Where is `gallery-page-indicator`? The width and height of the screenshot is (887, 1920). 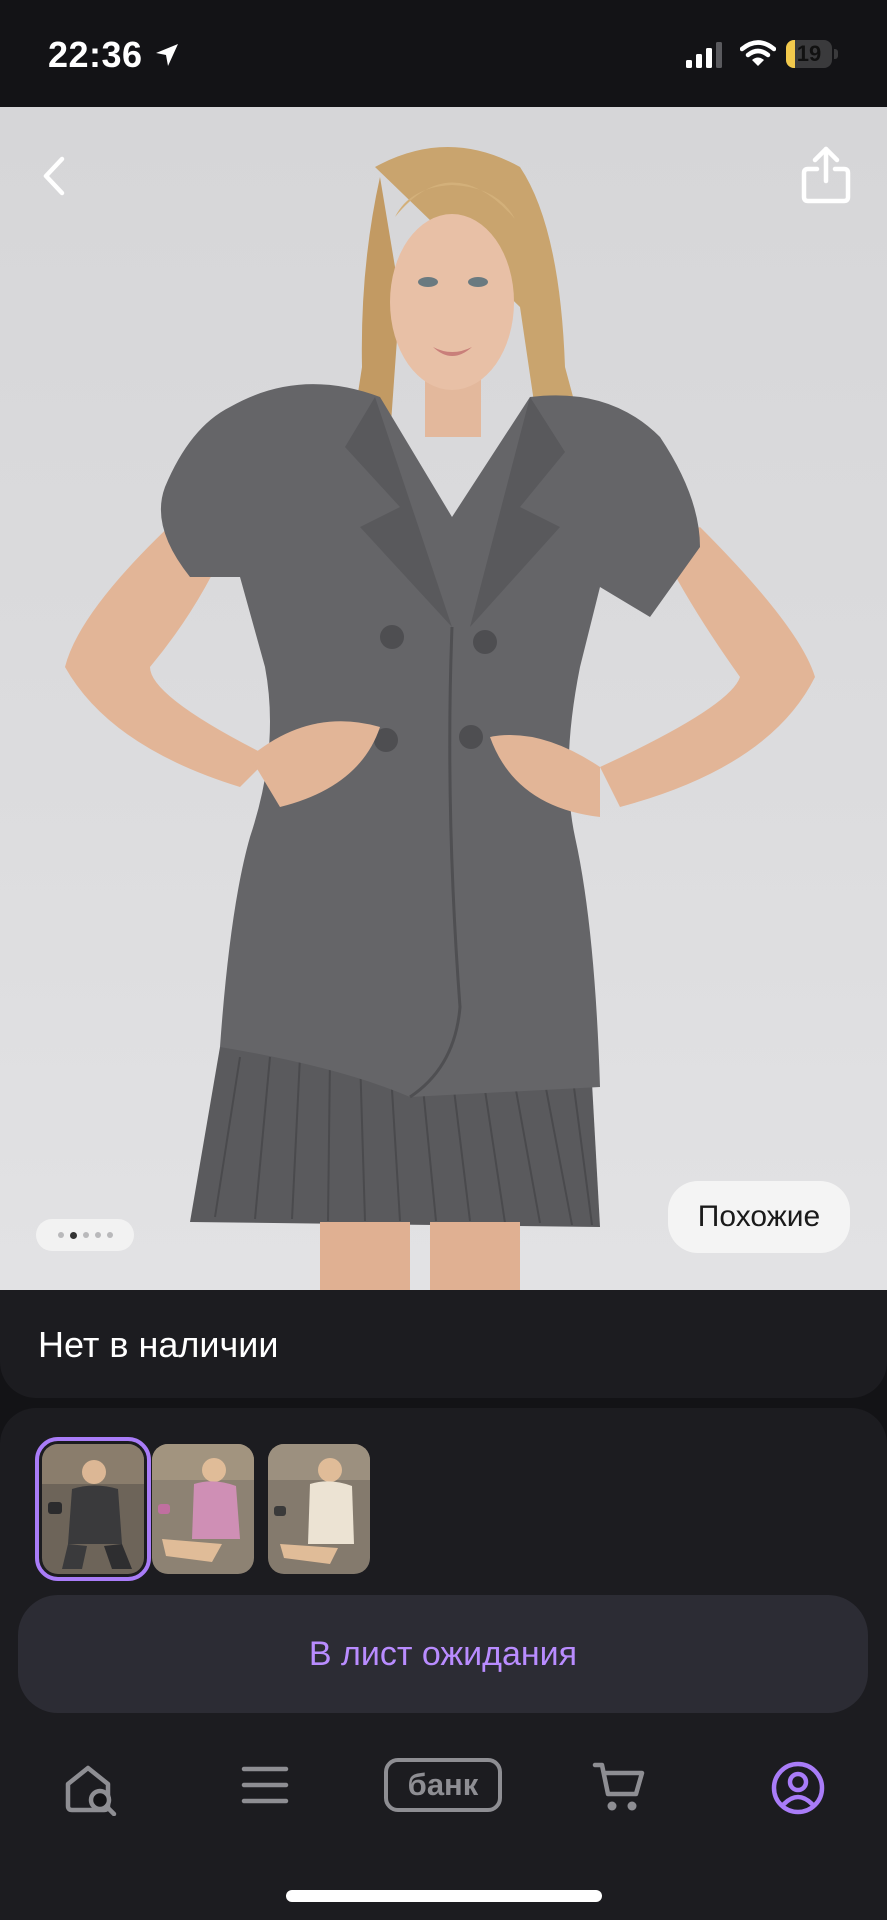
gallery-page-indicator is located at coordinates (85, 1235).